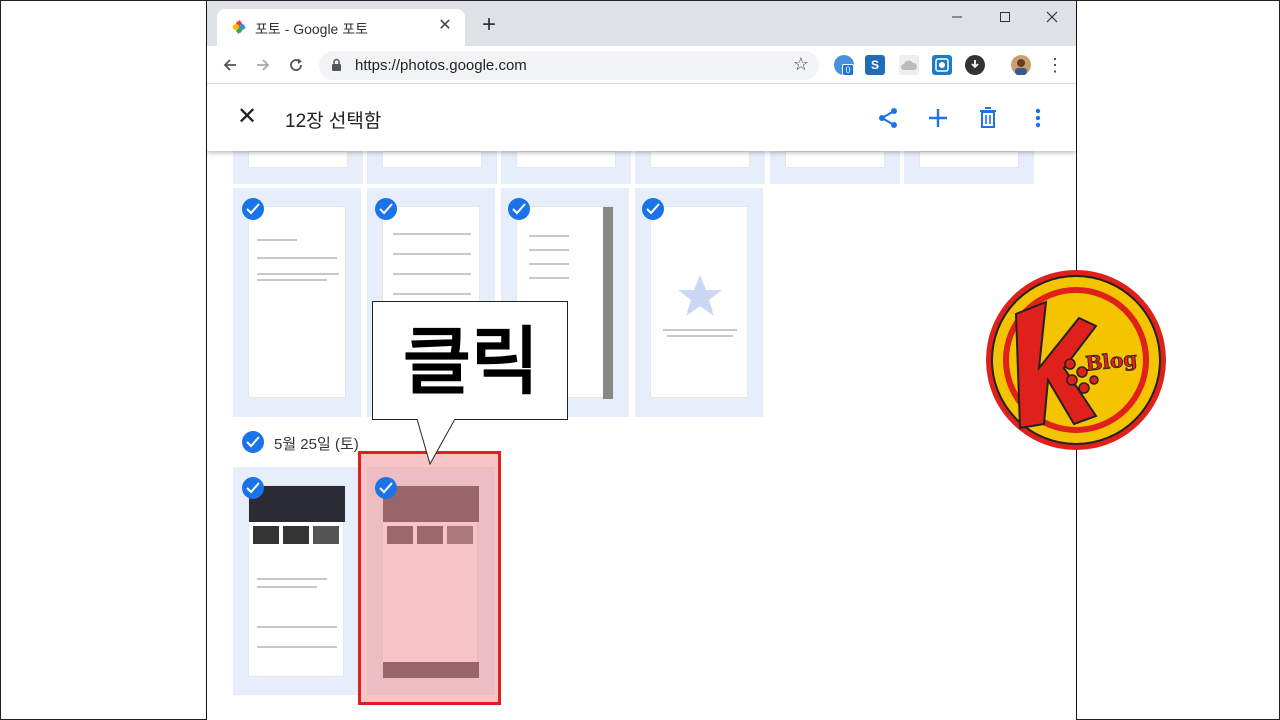 This screenshot has width=1280, height=720. I want to click on tab-strip: 포토 - Google 포토 ✕ +, so click(641, 23).